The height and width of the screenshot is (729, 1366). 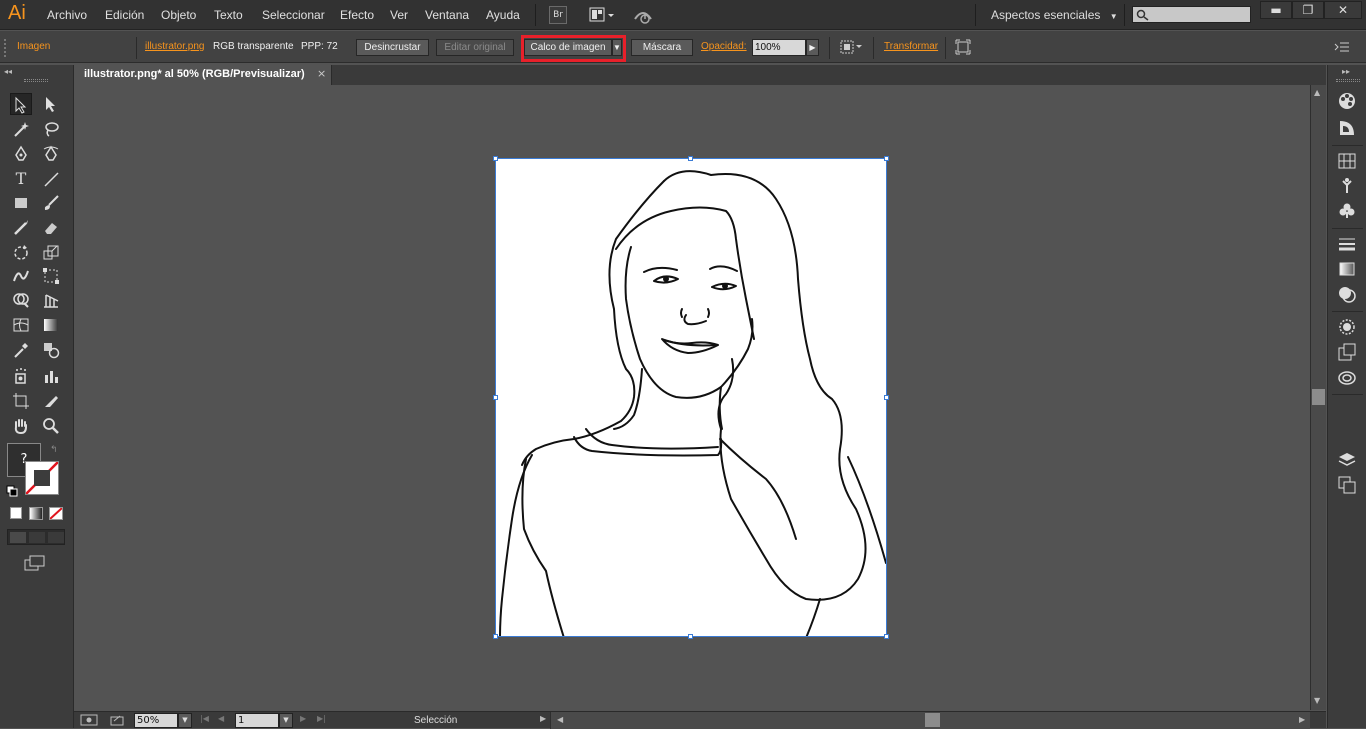 I want to click on shaper-tool-icon, so click(x=21, y=227).